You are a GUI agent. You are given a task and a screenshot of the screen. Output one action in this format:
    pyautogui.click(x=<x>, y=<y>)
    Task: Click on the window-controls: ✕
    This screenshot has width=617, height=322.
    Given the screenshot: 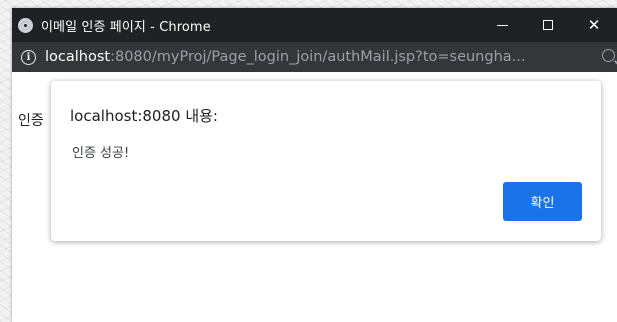 What is the action you would take?
    pyautogui.click(x=548, y=25)
    